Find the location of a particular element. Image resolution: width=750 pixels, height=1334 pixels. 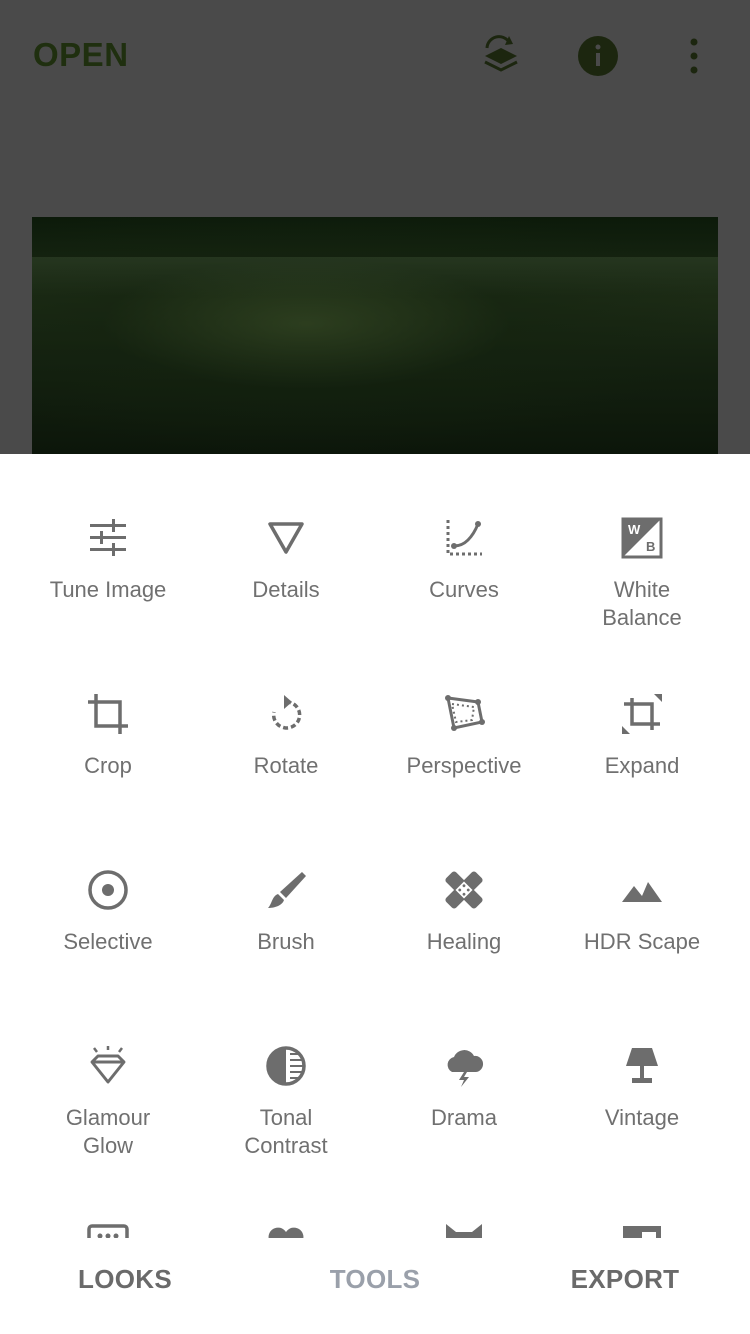

tool-label: Crop is located at coordinates (108, 765).